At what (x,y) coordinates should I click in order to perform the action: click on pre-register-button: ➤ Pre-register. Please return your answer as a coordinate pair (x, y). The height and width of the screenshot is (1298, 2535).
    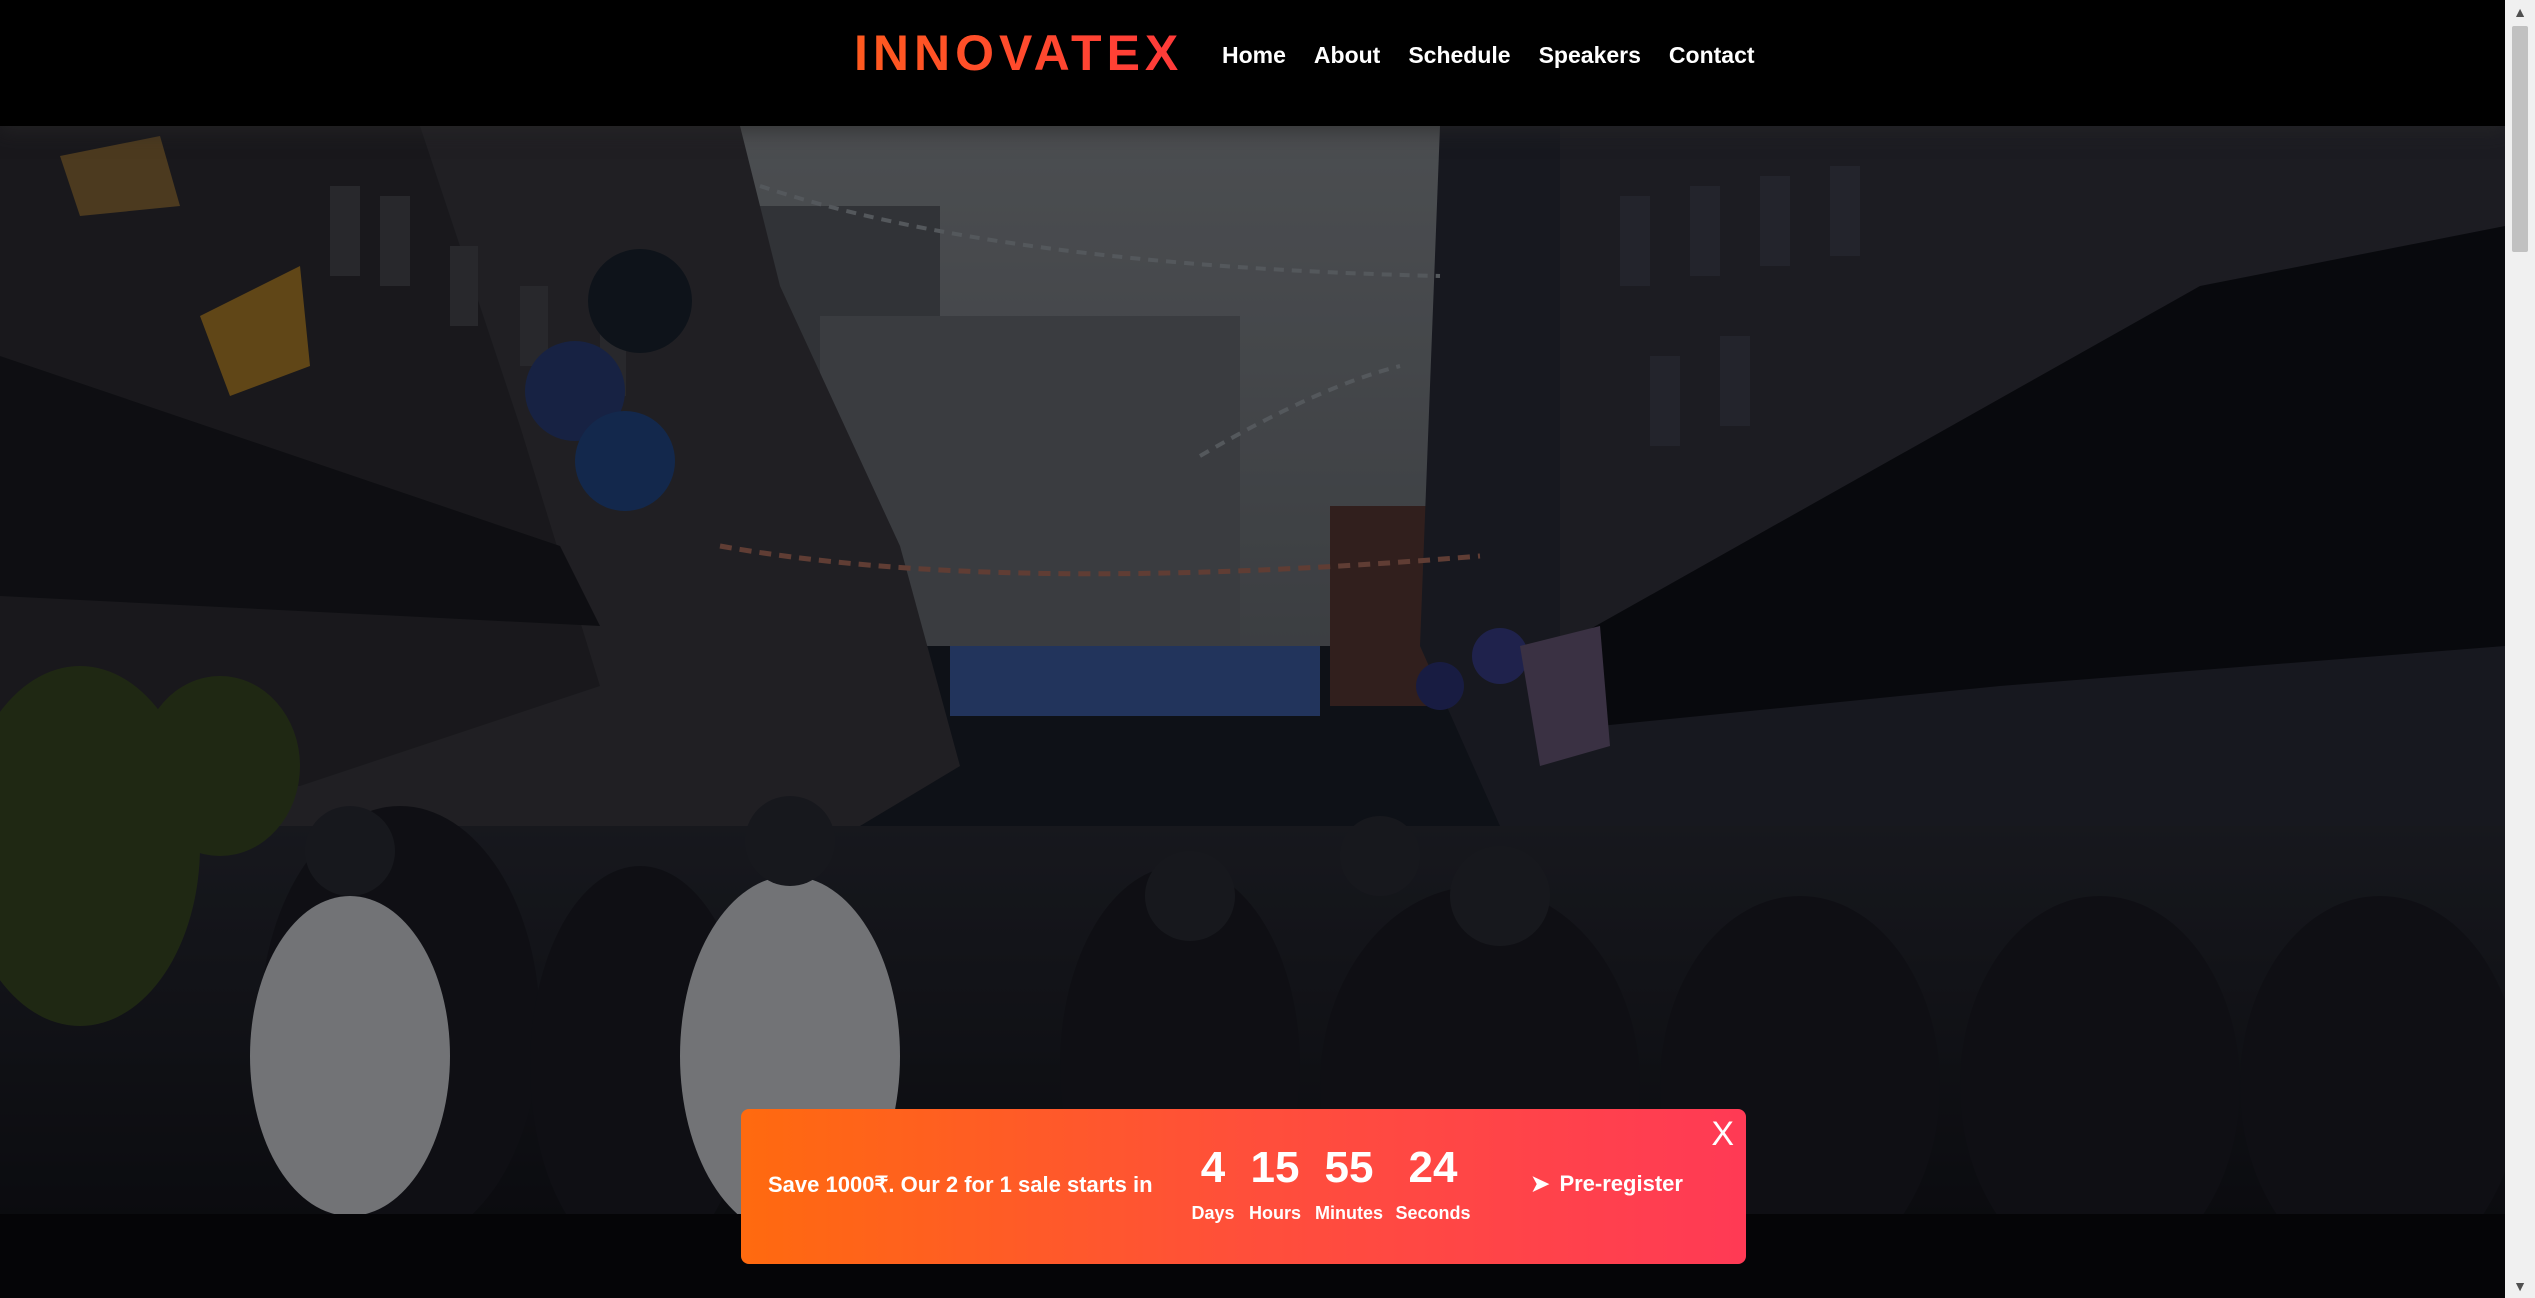
    Looking at the image, I should click on (1607, 1184).